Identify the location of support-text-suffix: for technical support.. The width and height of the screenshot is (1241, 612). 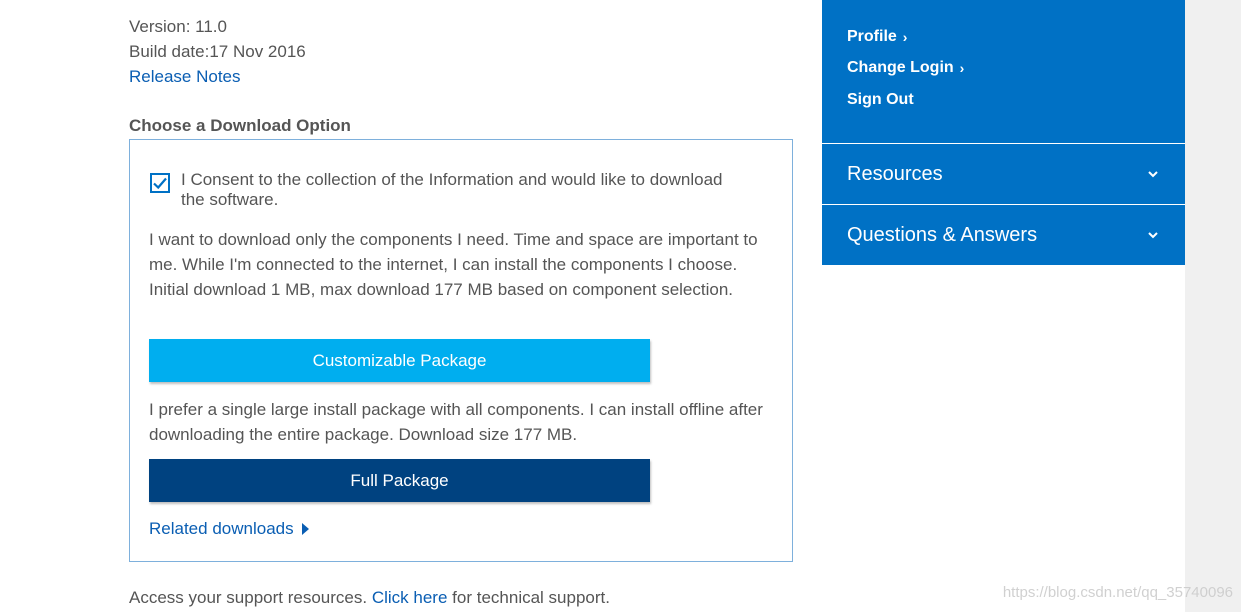
(531, 597).